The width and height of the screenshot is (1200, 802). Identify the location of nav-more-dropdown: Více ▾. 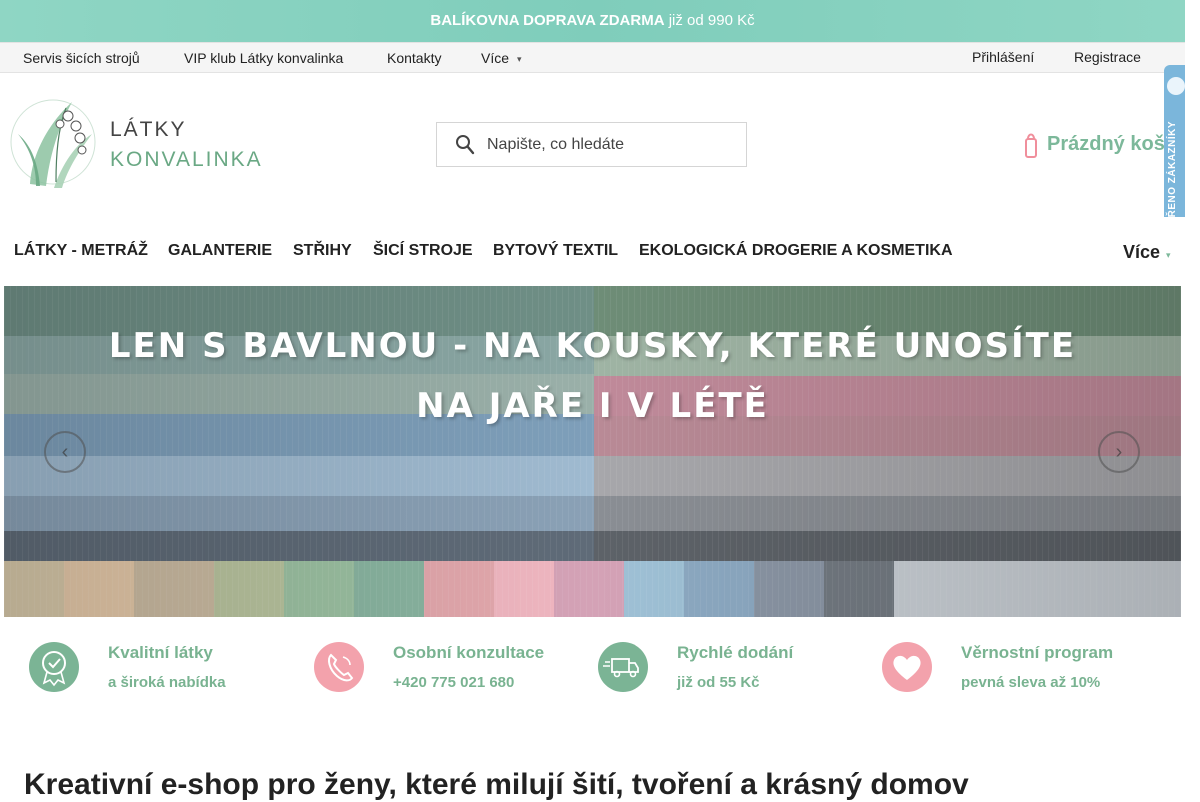
(1147, 252).